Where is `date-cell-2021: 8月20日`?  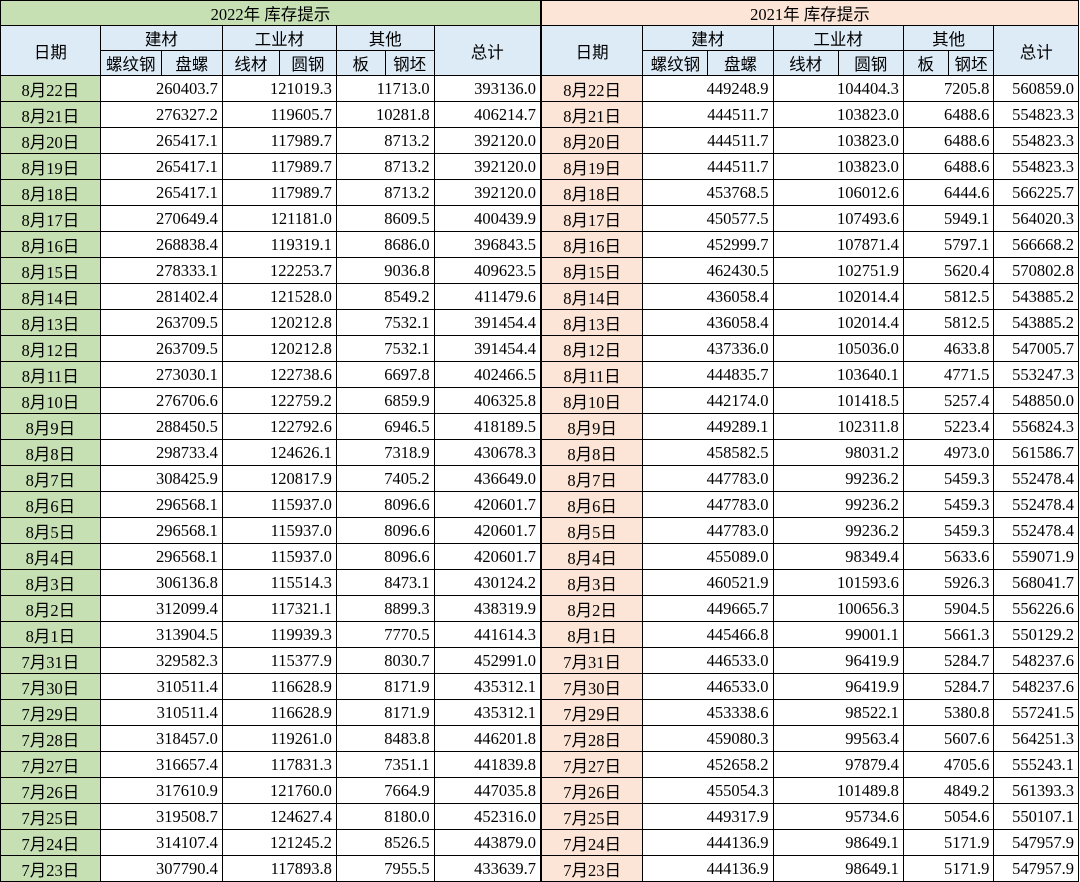 date-cell-2021: 8月20日 is located at coordinates (591, 140).